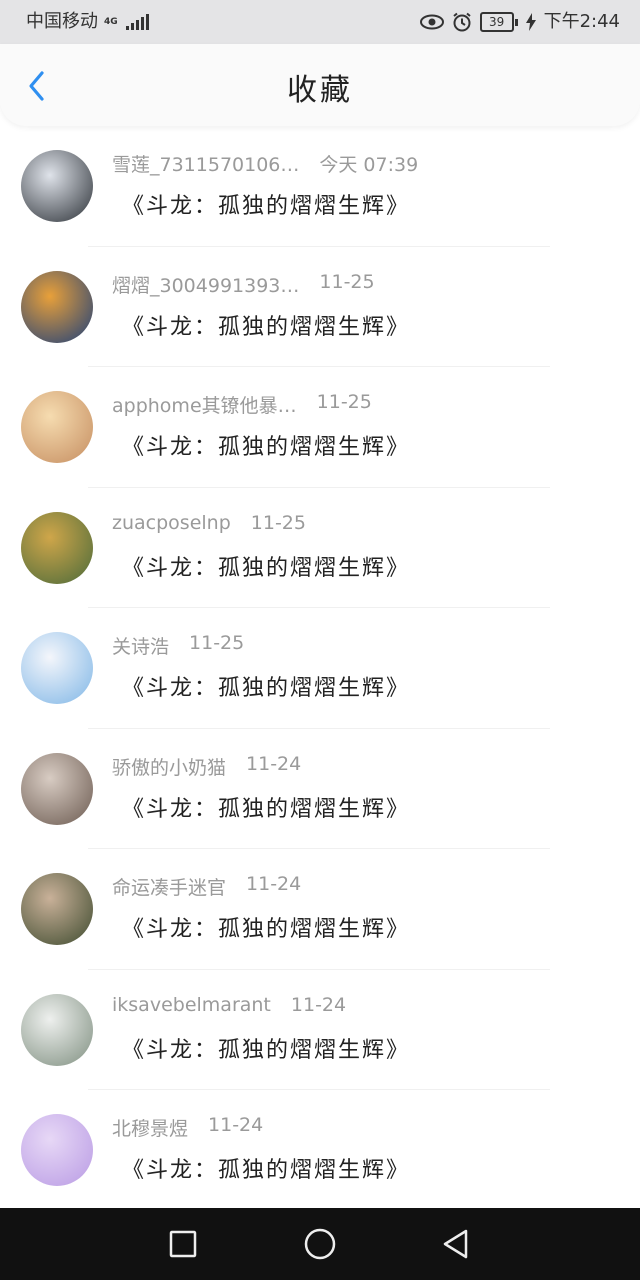  Describe the element at coordinates (320, 85) in the screenshot. I see `header-bar: 收藏` at that location.